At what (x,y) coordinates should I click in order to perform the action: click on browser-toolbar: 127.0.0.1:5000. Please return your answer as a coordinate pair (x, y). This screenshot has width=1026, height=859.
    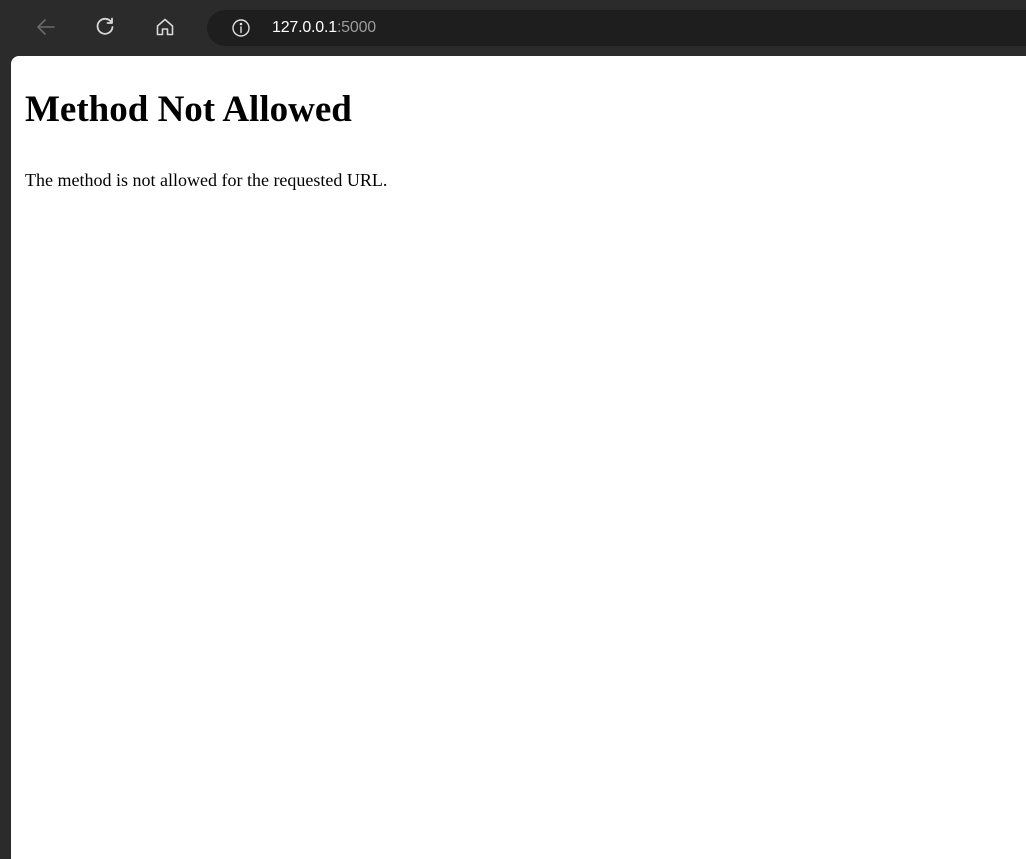
    Looking at the image, I should click on (513, 28).